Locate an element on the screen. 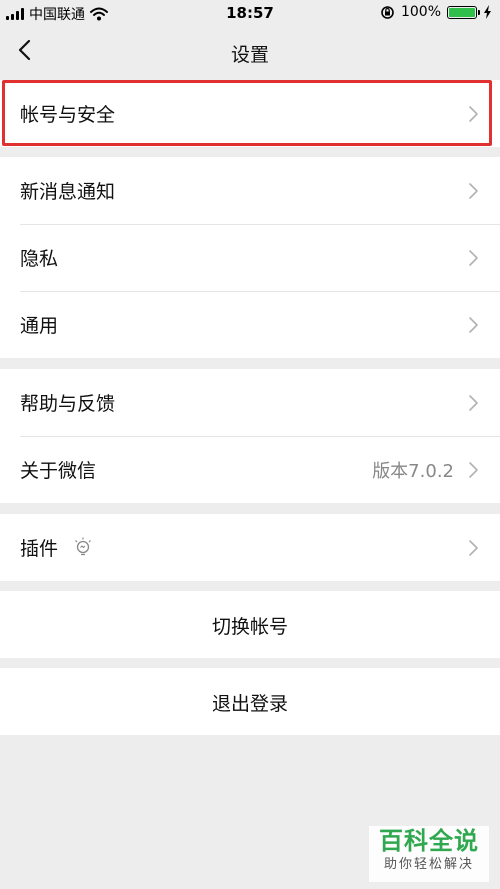  version-value: 版本7.0.2 is located at coordinates (413, 471).